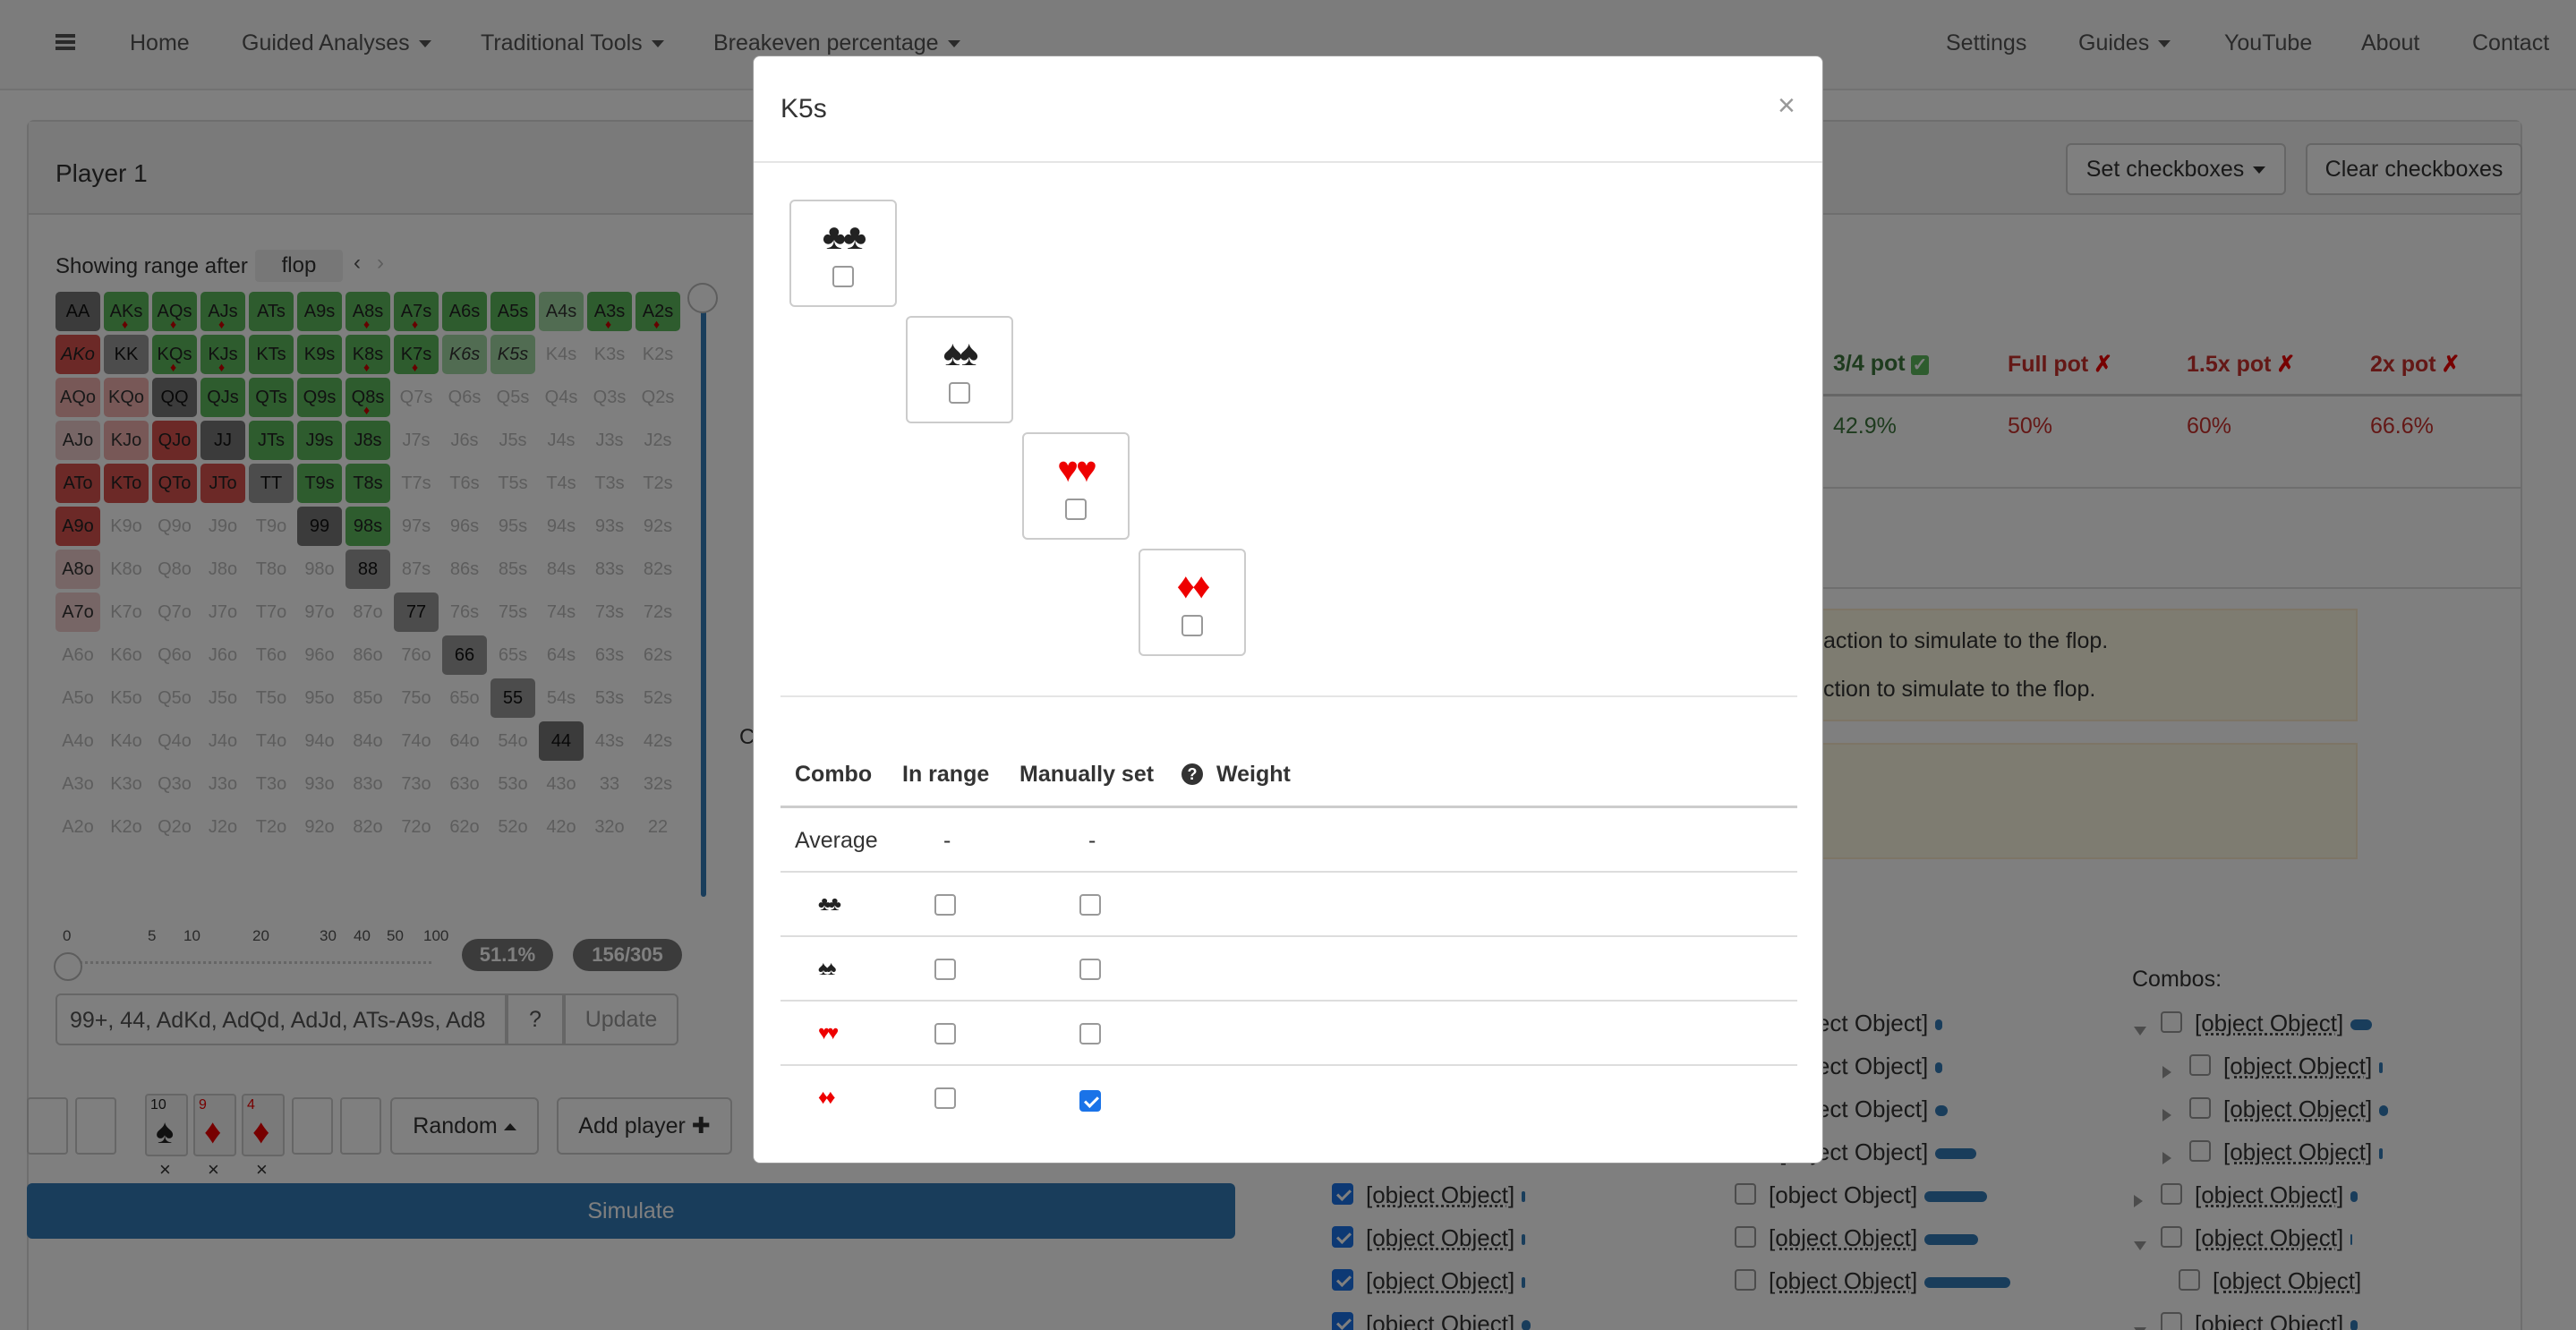  Describe the element at coordinates (1288, 1098) in the screenshot. I see `combo-row: ♦♦` at that location.